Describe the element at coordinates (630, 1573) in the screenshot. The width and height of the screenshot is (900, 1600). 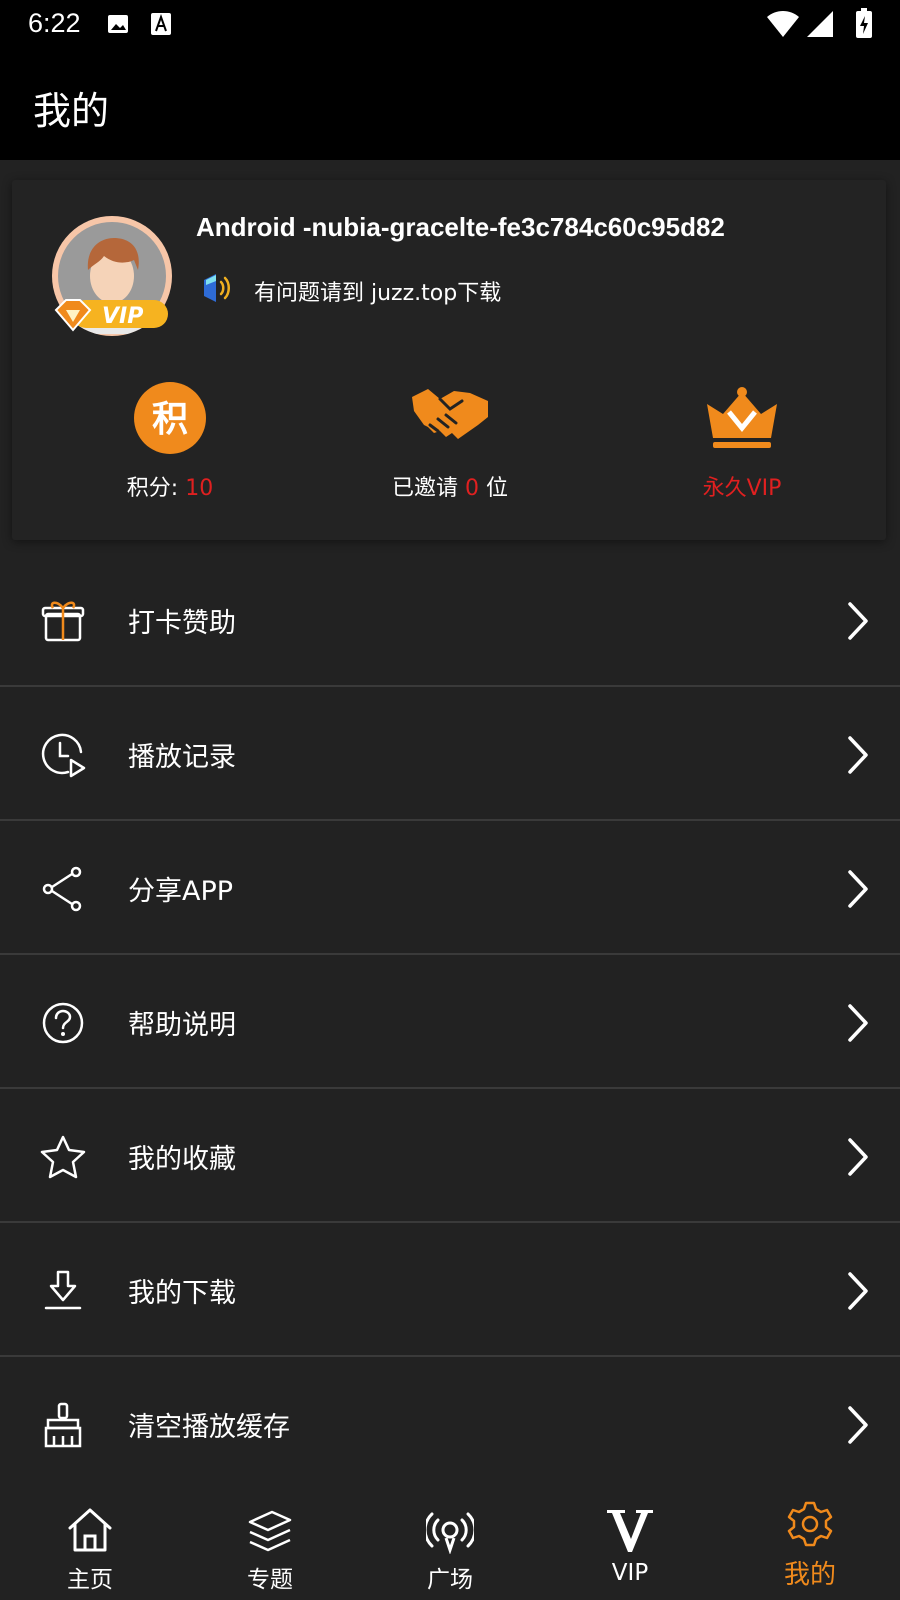
I see `tab-label: VIP` at that location.